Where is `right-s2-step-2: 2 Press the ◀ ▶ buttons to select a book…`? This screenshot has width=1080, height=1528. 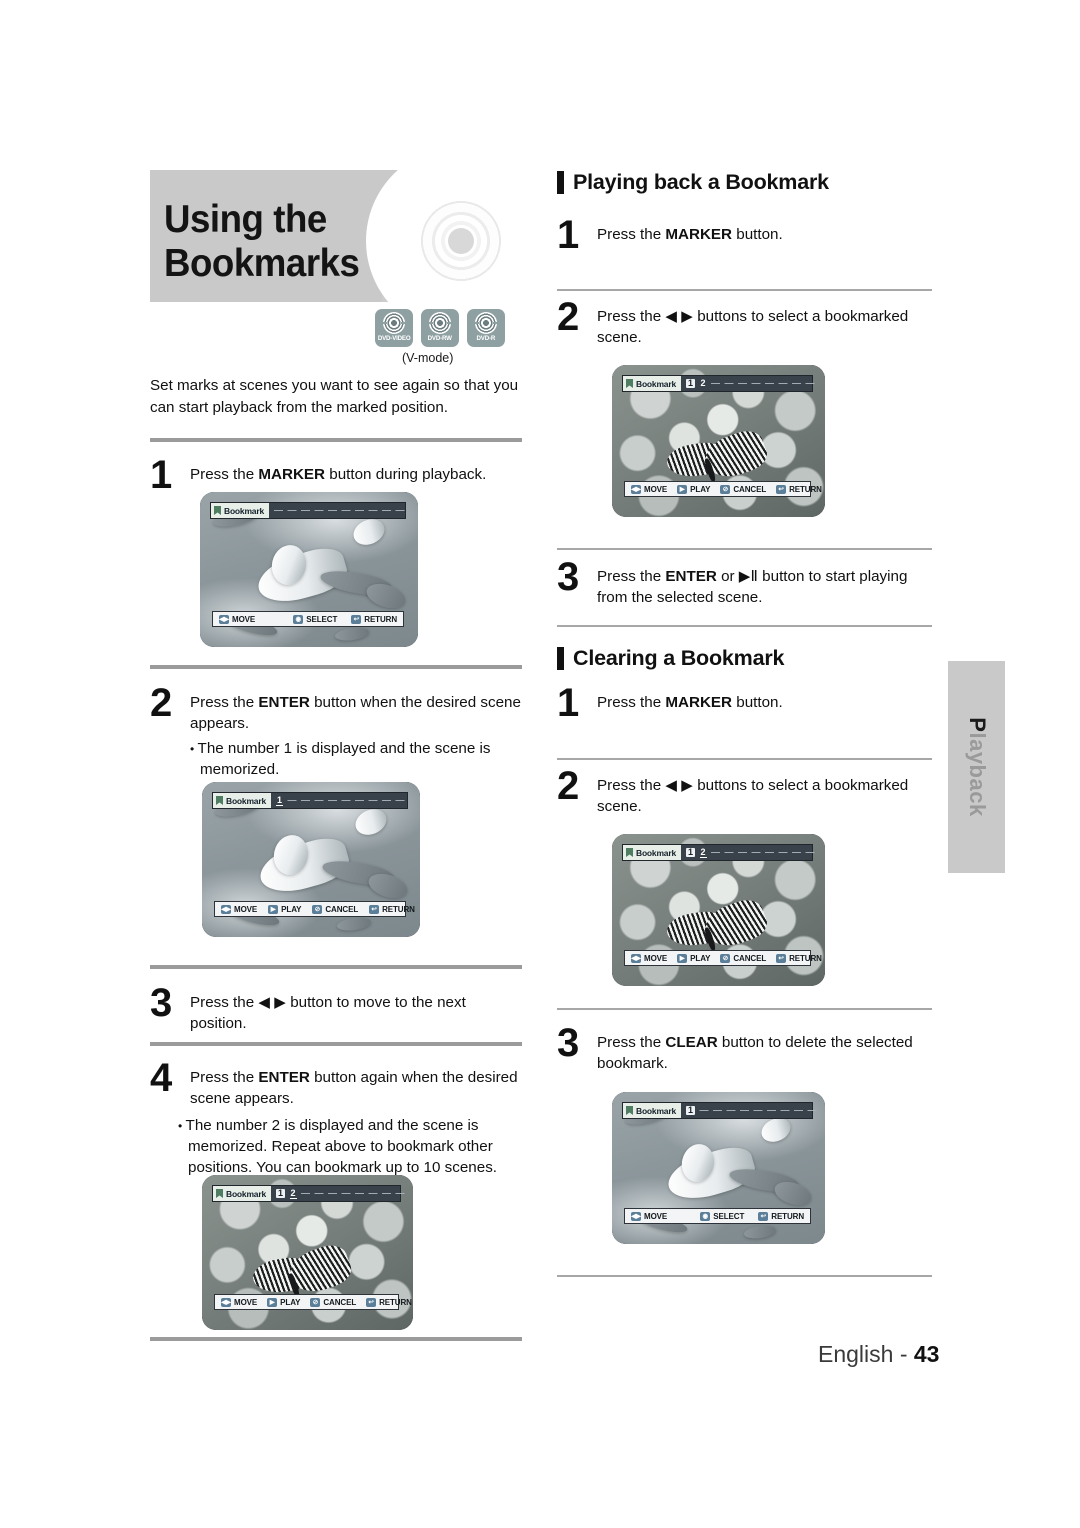
right-s2-step-2: 2 Press the ◀ ▶ buttons to select a book… is located at coordinates (744, 792).